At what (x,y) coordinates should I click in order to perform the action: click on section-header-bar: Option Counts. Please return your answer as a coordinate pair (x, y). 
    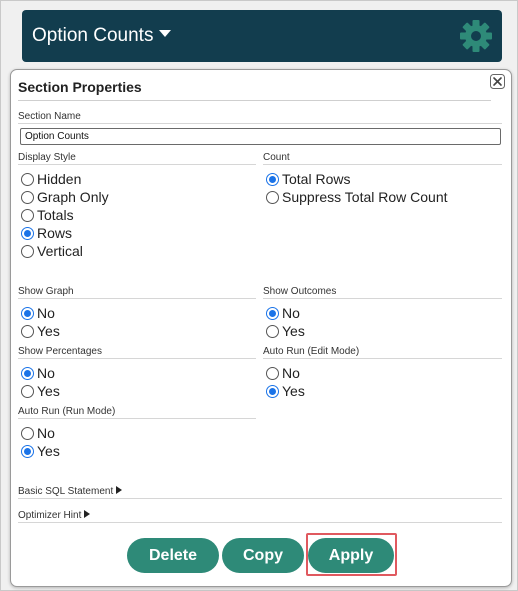
    Looking at the image, I should click on (262, 36).